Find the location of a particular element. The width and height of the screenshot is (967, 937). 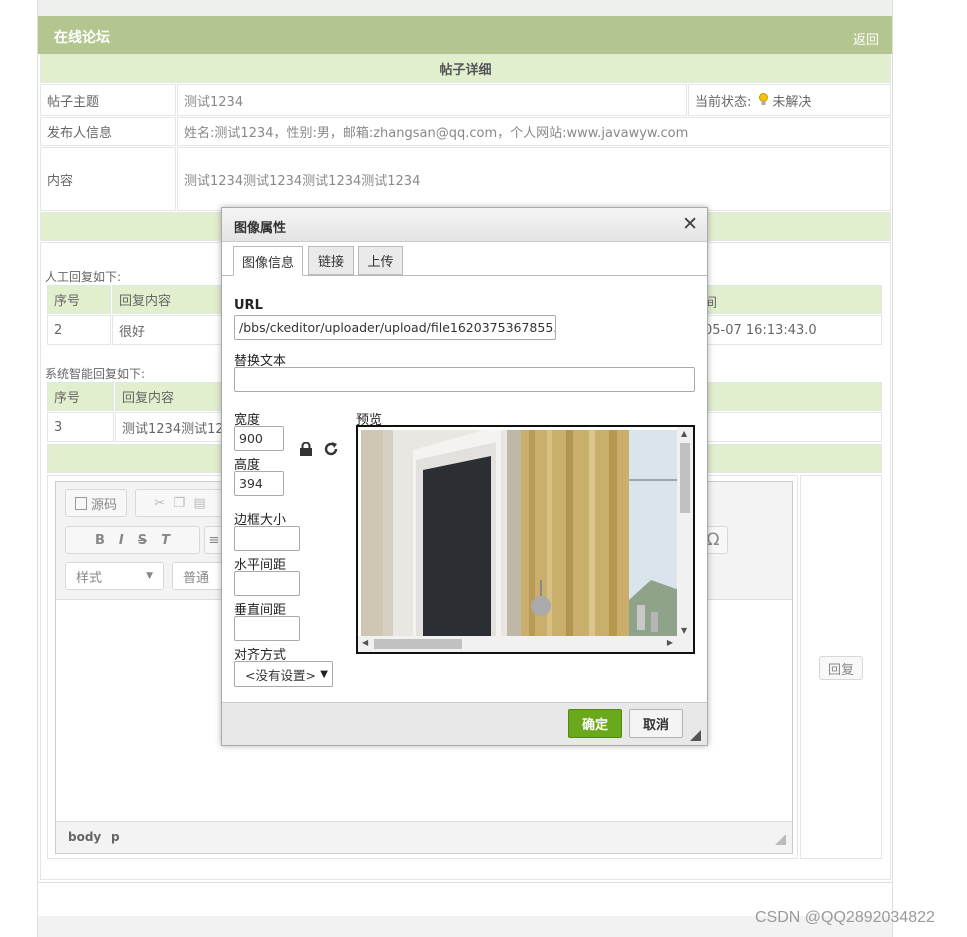

format-select: 普通 is located at coordinates (198, 576).